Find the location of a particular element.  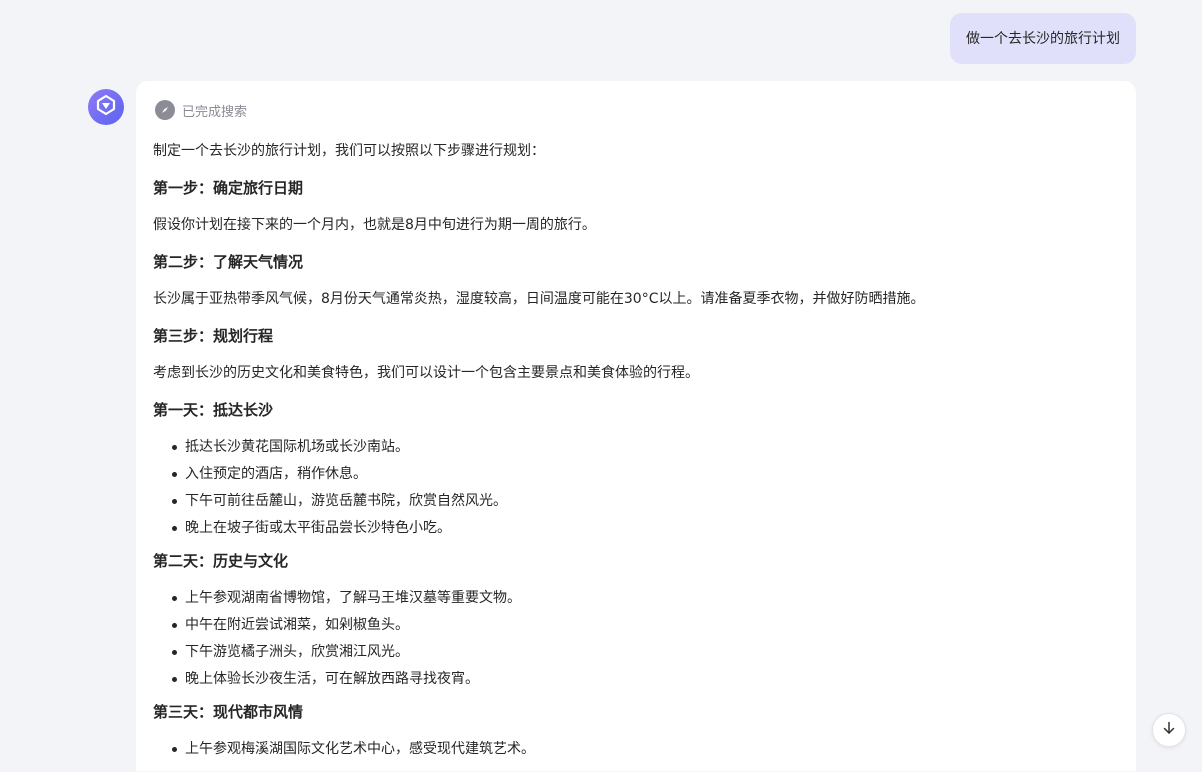

day3-list: 上午参观梅溪湖国际文化艺术中心，感受现代建筑艺术。 is located at coordinates (633, 749).